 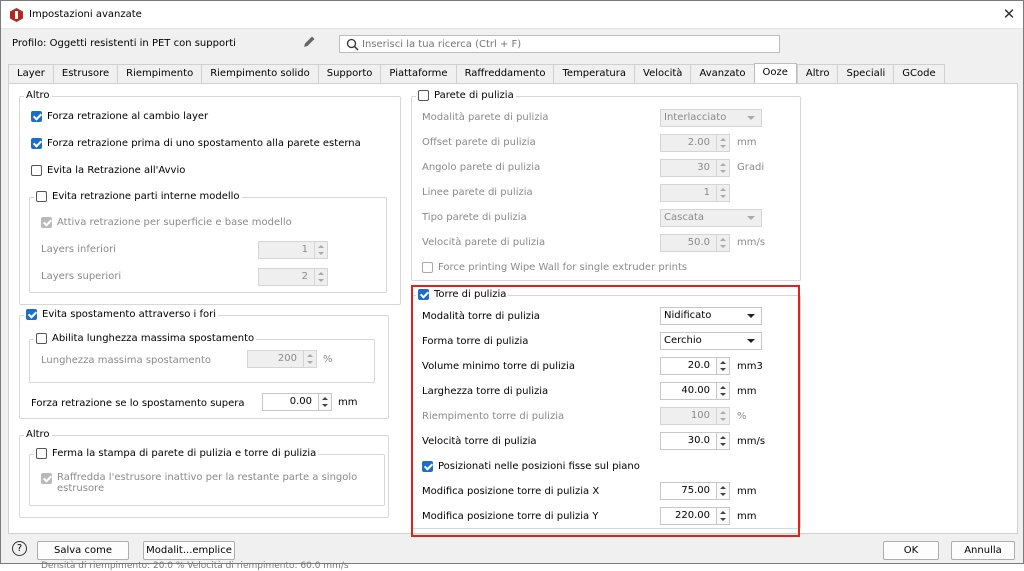 I want to click on subgroup-inner-retraction-title: Evita retrazione parti interne modello, so click(x=138, y=196).